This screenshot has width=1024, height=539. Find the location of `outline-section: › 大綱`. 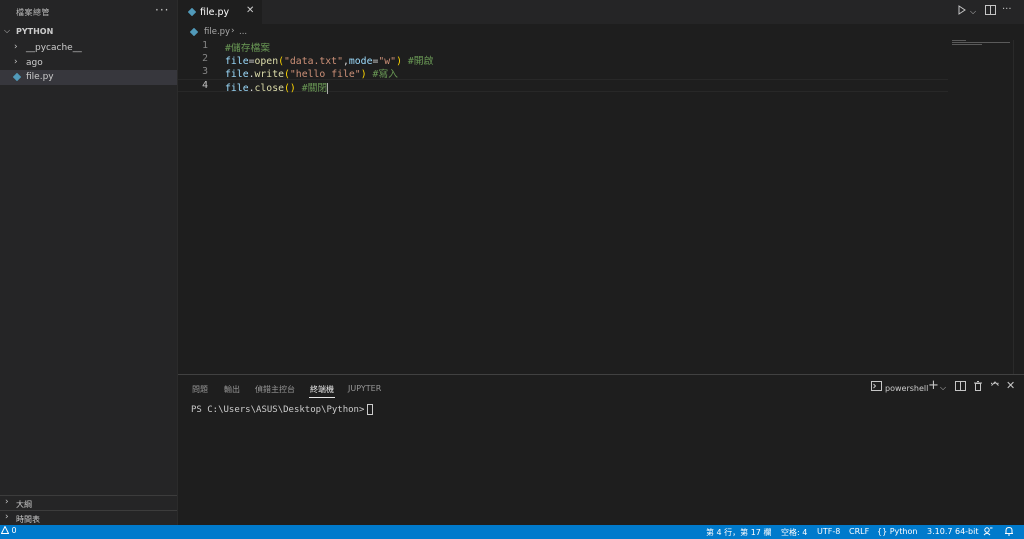

outline-section: › 大綱 is located at coordinates (88, 502).